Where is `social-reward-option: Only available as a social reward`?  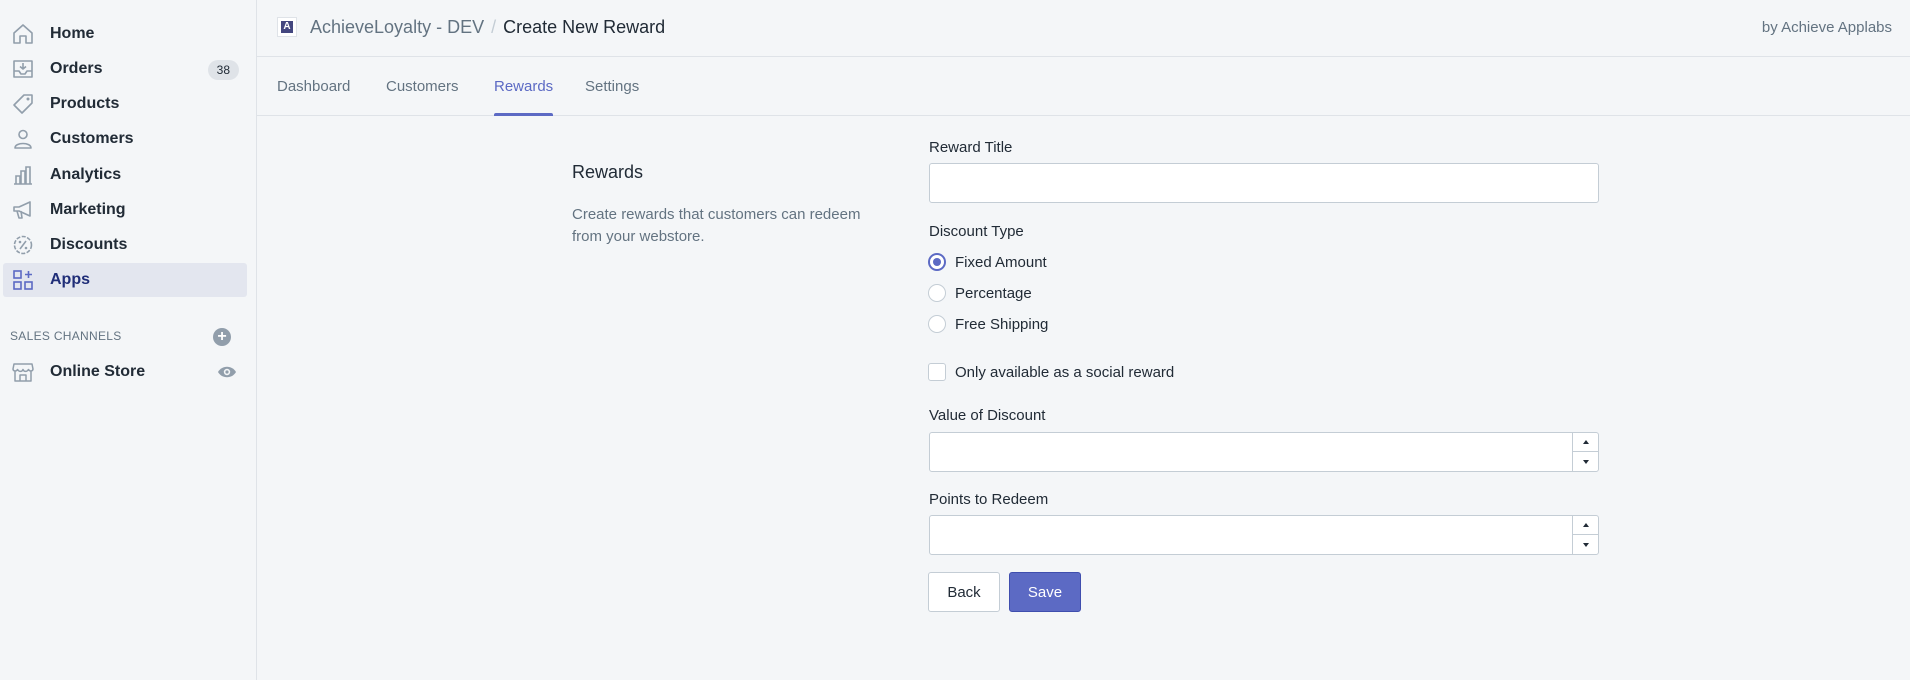 social-reward-option: Only available as a social reward is located at coordinates (1051, 372).